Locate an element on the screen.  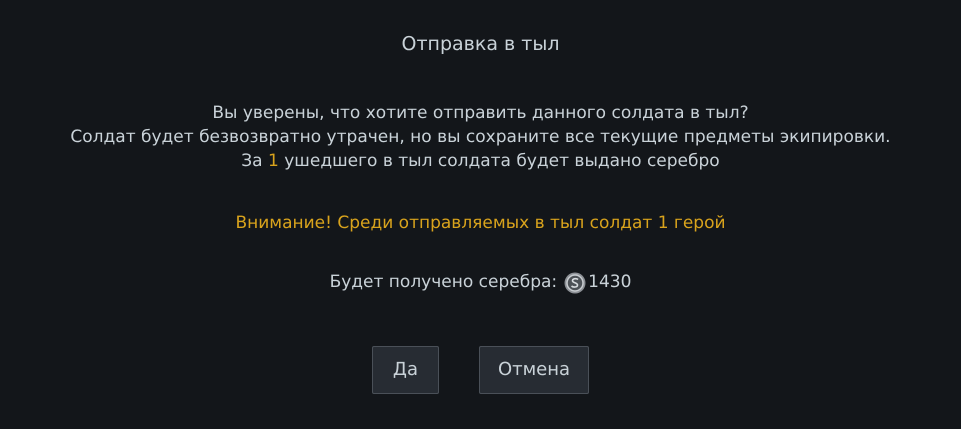
warning-text: Внимание! Среди отправляемых в тыл солдат 1 герой is located at coordinates (480, 223).